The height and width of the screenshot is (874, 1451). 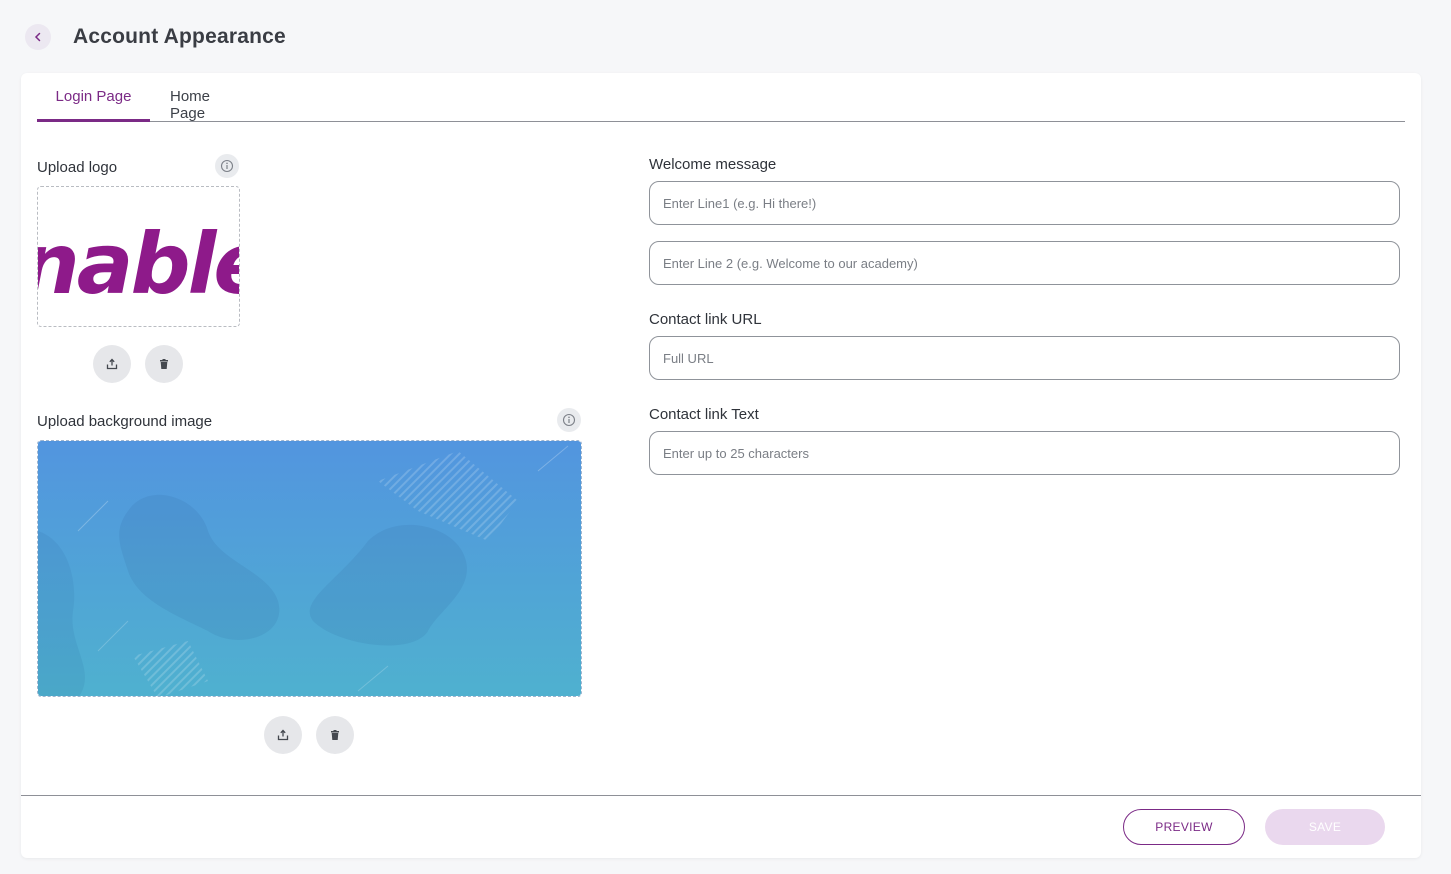 I want to click on welcome-line1-input, so click(x=1024, y=203).